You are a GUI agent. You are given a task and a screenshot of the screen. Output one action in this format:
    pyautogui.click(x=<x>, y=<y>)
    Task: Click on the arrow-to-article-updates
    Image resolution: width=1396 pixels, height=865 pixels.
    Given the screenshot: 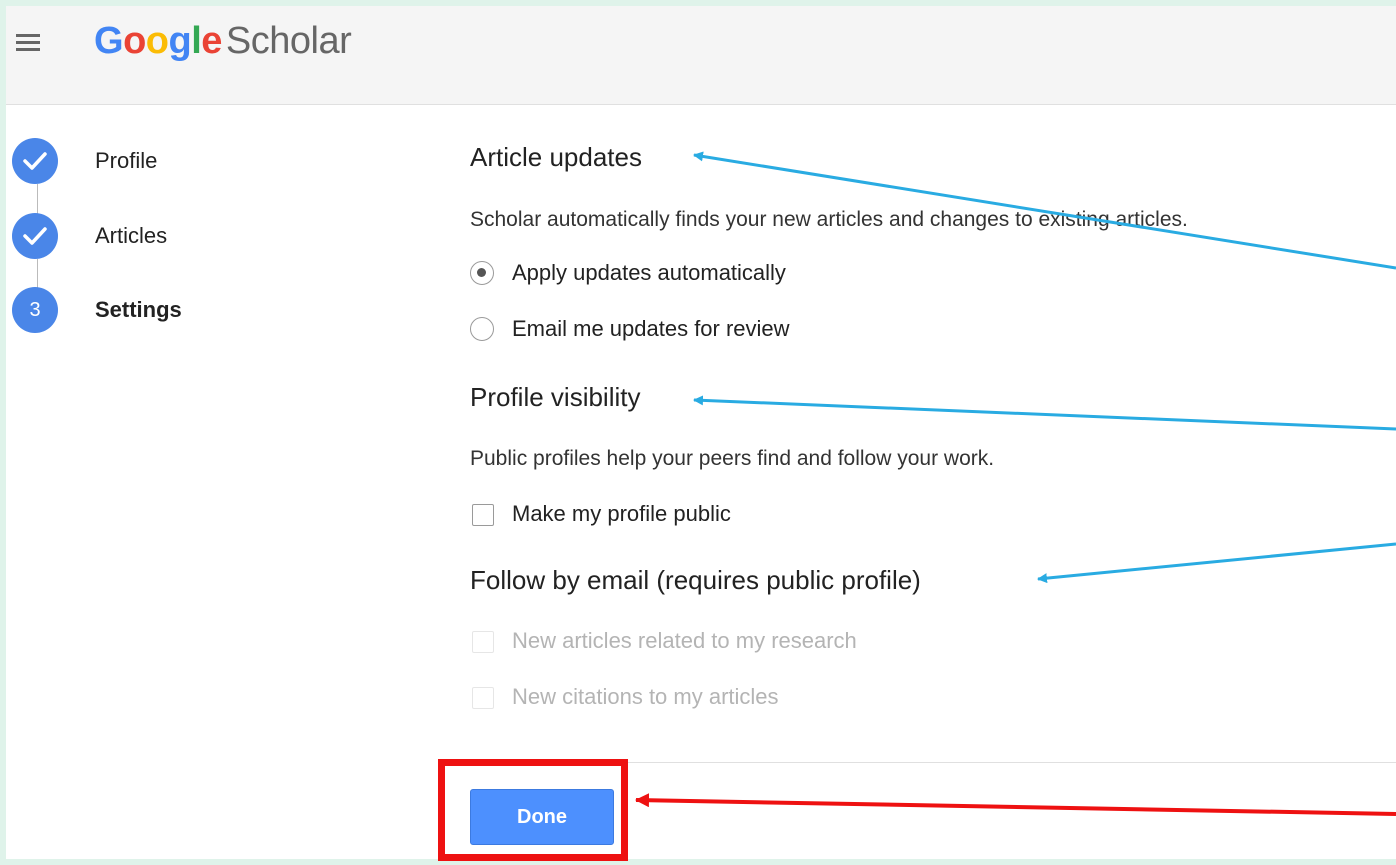 What is the action you would take?
    pyautogui.click(x=1044, y=210)
    